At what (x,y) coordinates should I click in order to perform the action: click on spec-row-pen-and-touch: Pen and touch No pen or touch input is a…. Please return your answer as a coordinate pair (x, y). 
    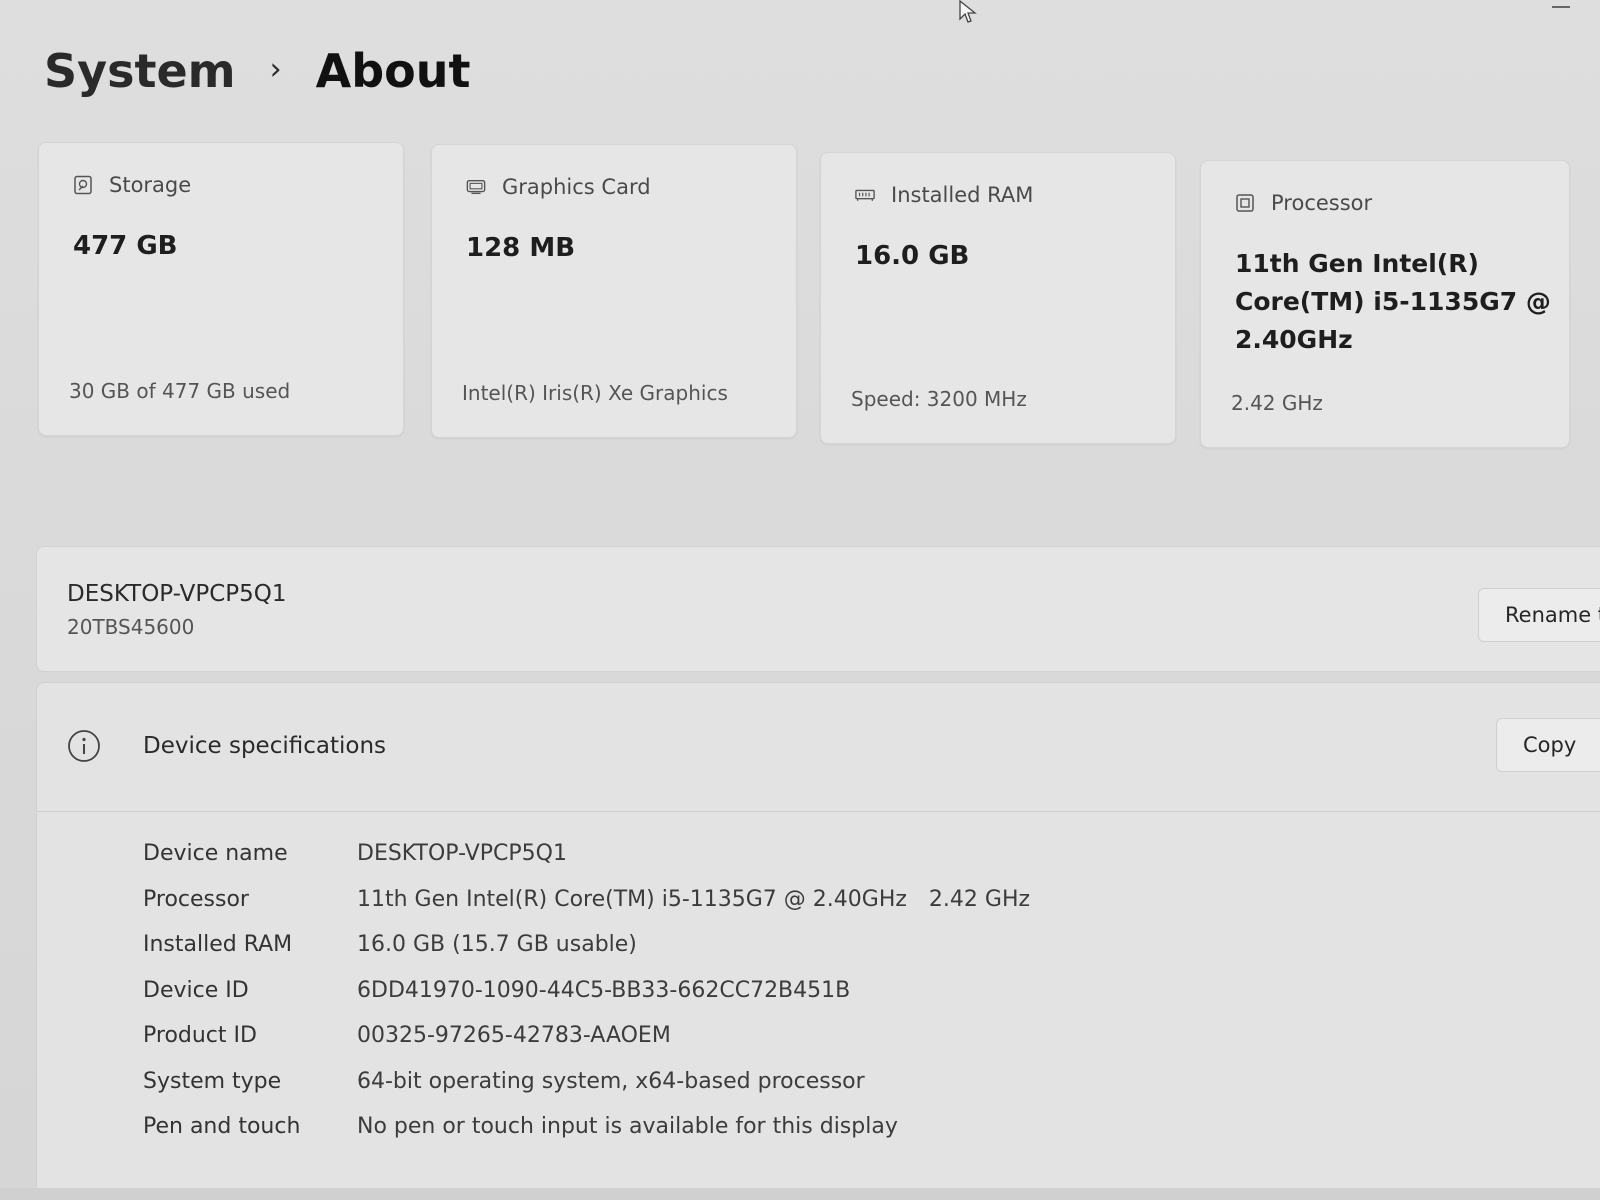
    Looking at the image, I should click on (586, 1127).